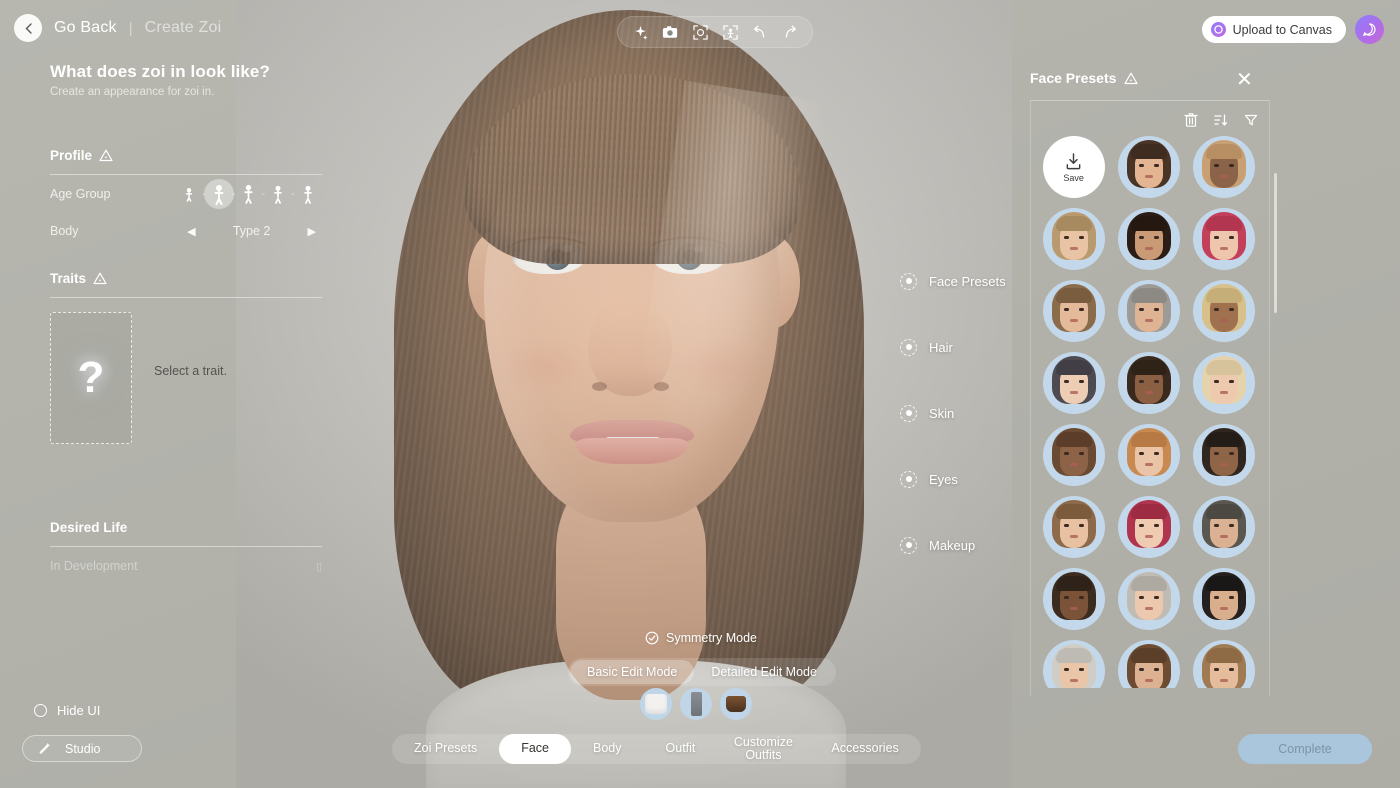 Image resolution: width=1400 pixels, height=788 pixels. What do you see at coordinates (28, 28) in the screenshot?
I see `go-back-button` at bounding box center [28, 28].